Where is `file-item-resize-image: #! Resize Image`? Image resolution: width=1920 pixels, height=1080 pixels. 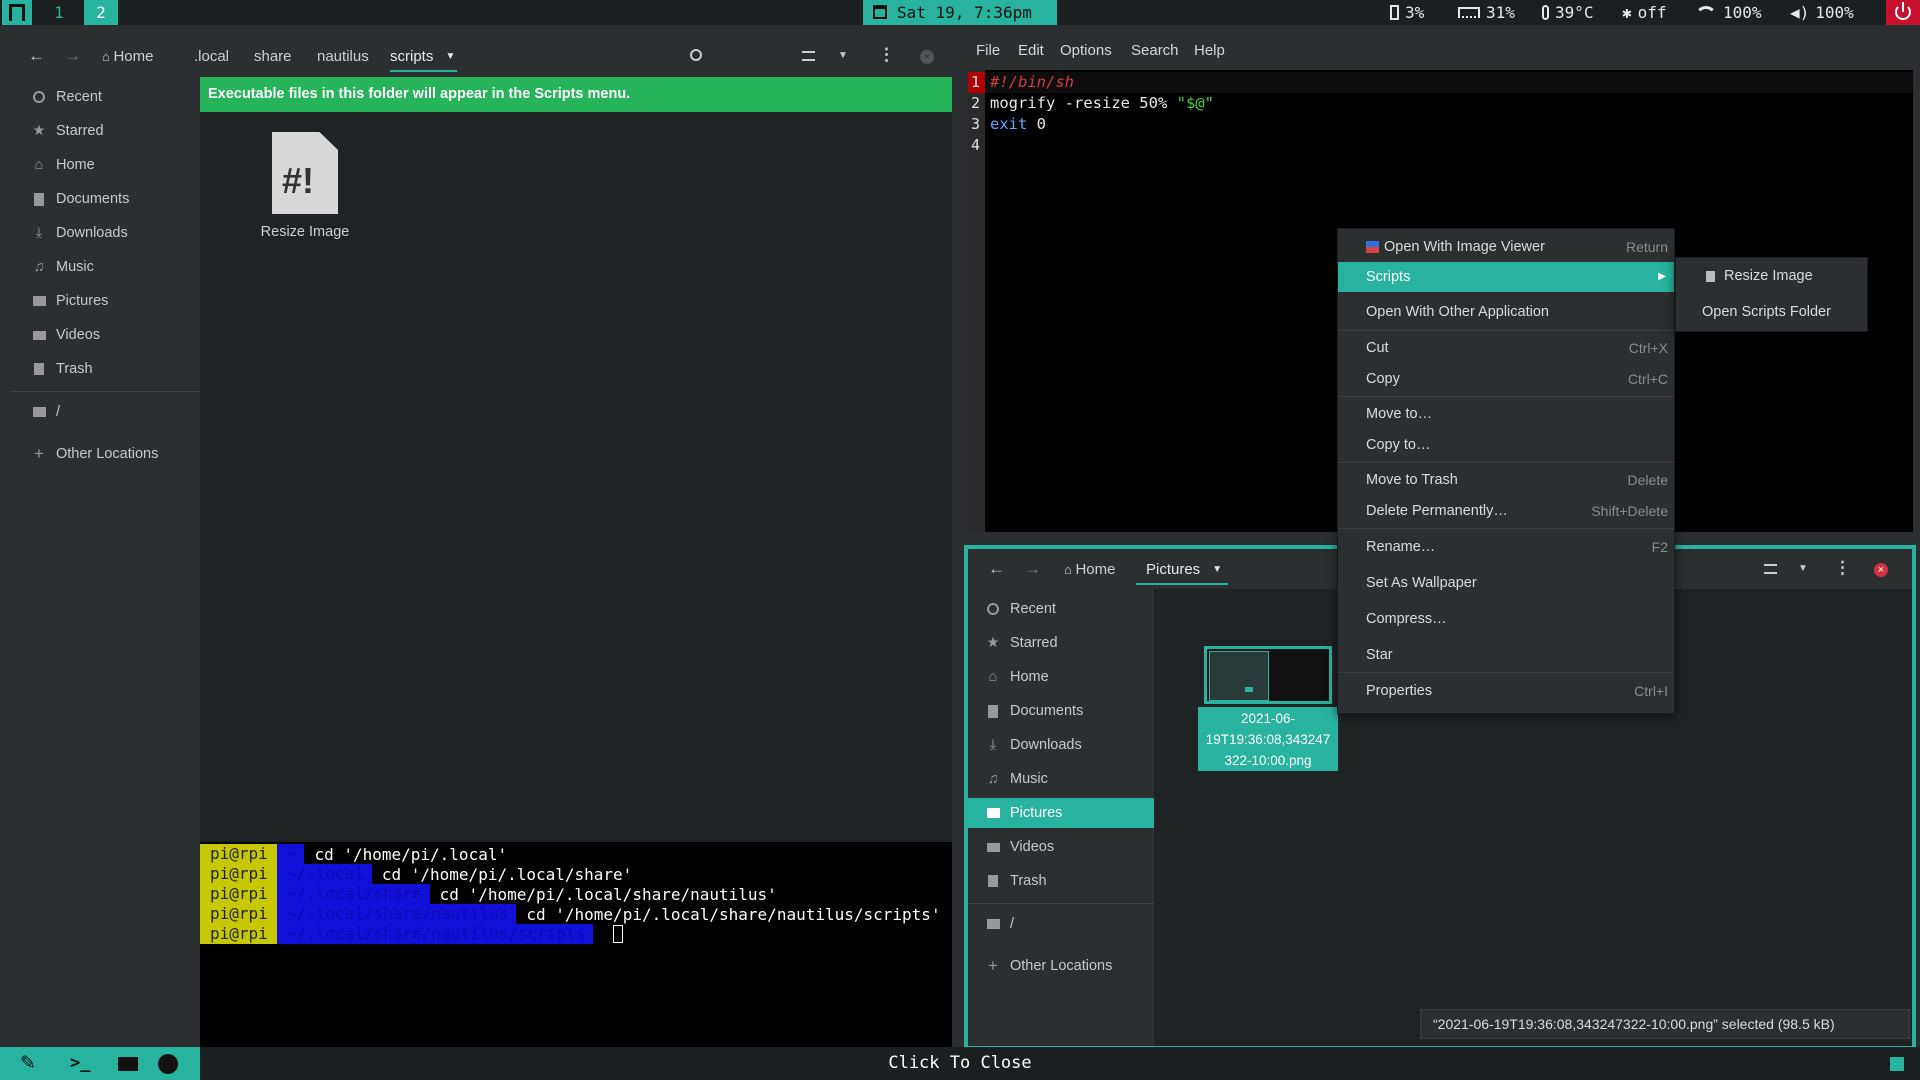
file-item-resize-image: #! Resize Image is located at coordinates (300, 192).